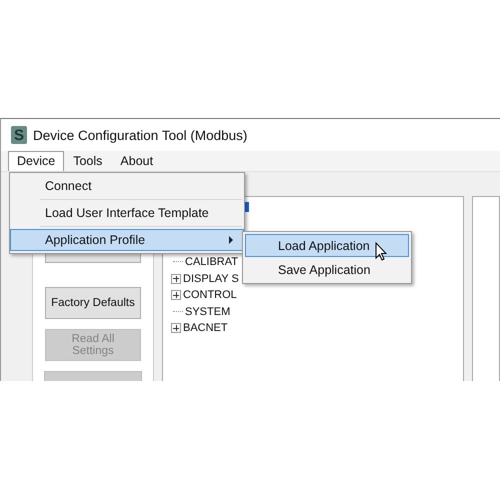 The width and height of the screenshot is (500, 500). Describe the element at coordinates (88, 161) in the screenshot. I see `menu-item: Tools` at that location.